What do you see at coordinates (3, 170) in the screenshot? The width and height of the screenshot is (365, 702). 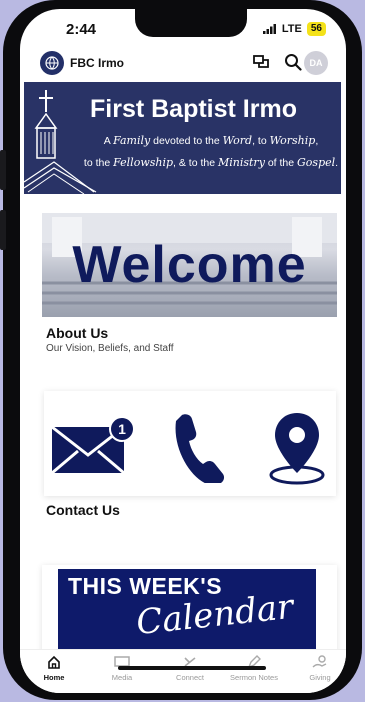 I see `volume-up-button` at bounding box center [3, 170].